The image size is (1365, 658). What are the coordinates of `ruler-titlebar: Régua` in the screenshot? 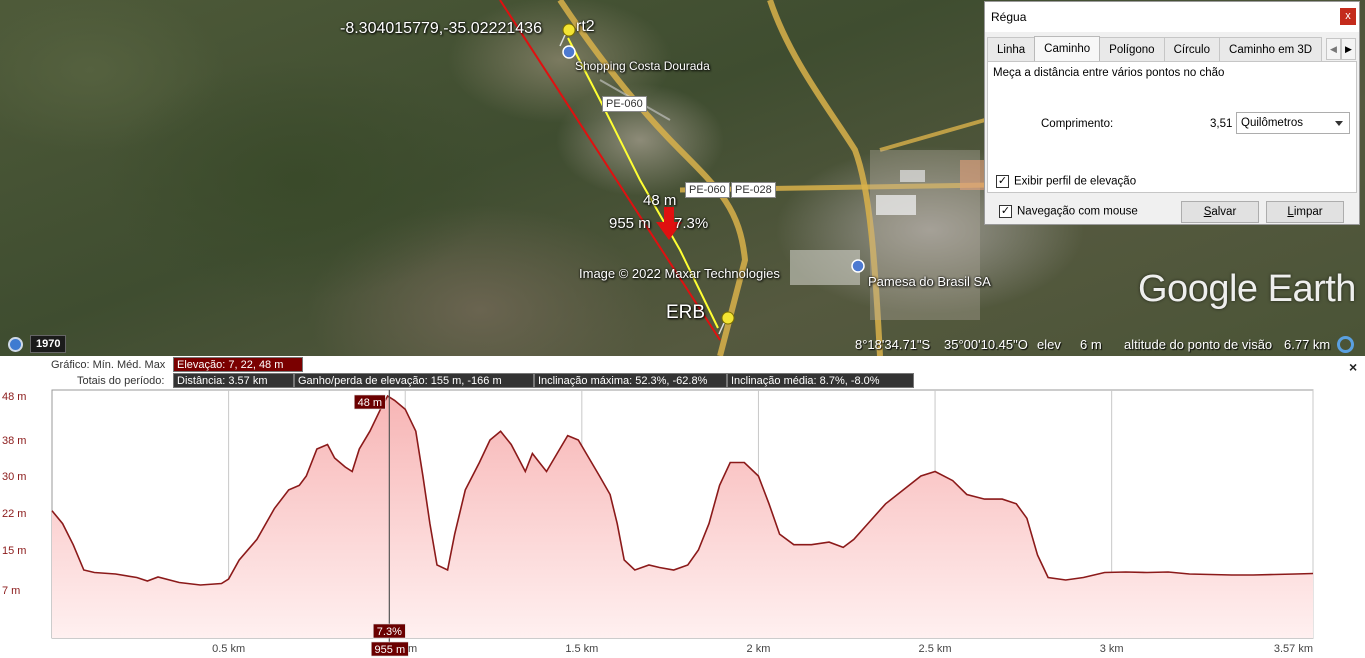 It's located at (1172, 17).